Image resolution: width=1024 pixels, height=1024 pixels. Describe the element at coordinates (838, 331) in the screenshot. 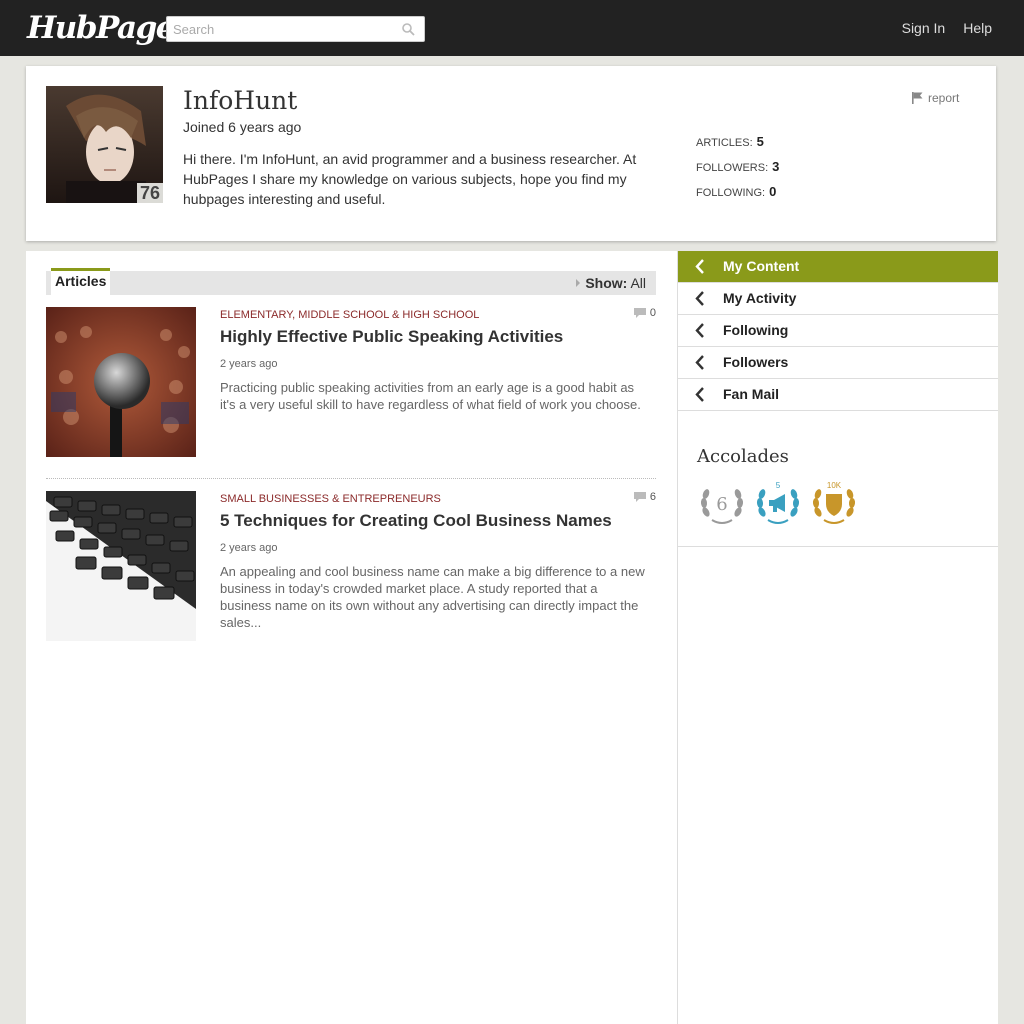

I see `sidebar-item-following: Following` at that location.